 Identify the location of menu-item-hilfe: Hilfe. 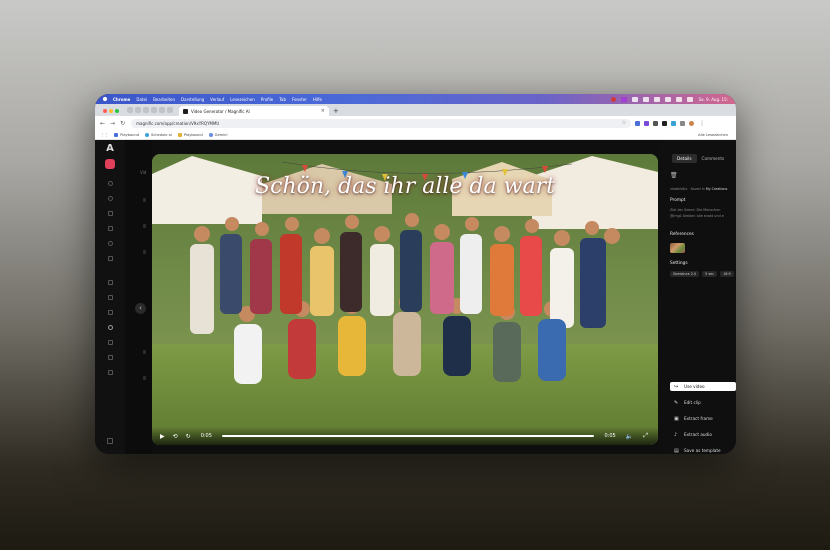
(317, 99).